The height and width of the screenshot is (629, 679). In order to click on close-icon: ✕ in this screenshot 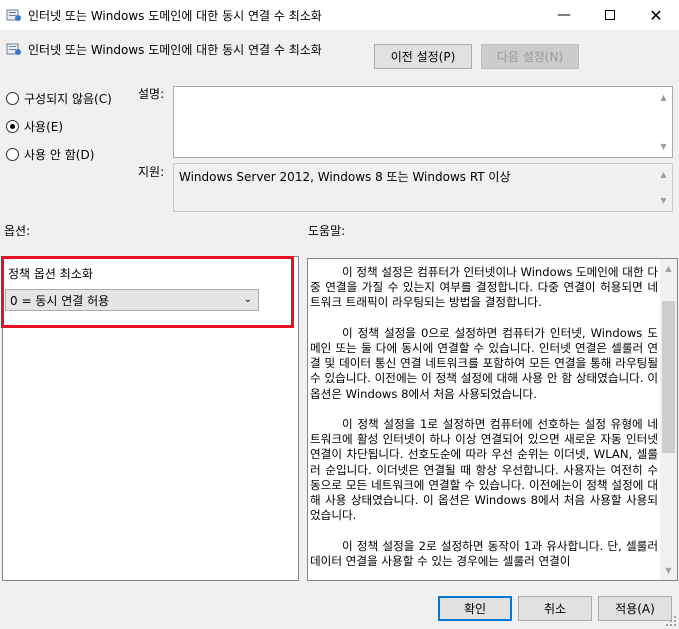, I will do `click(656, 15)`.